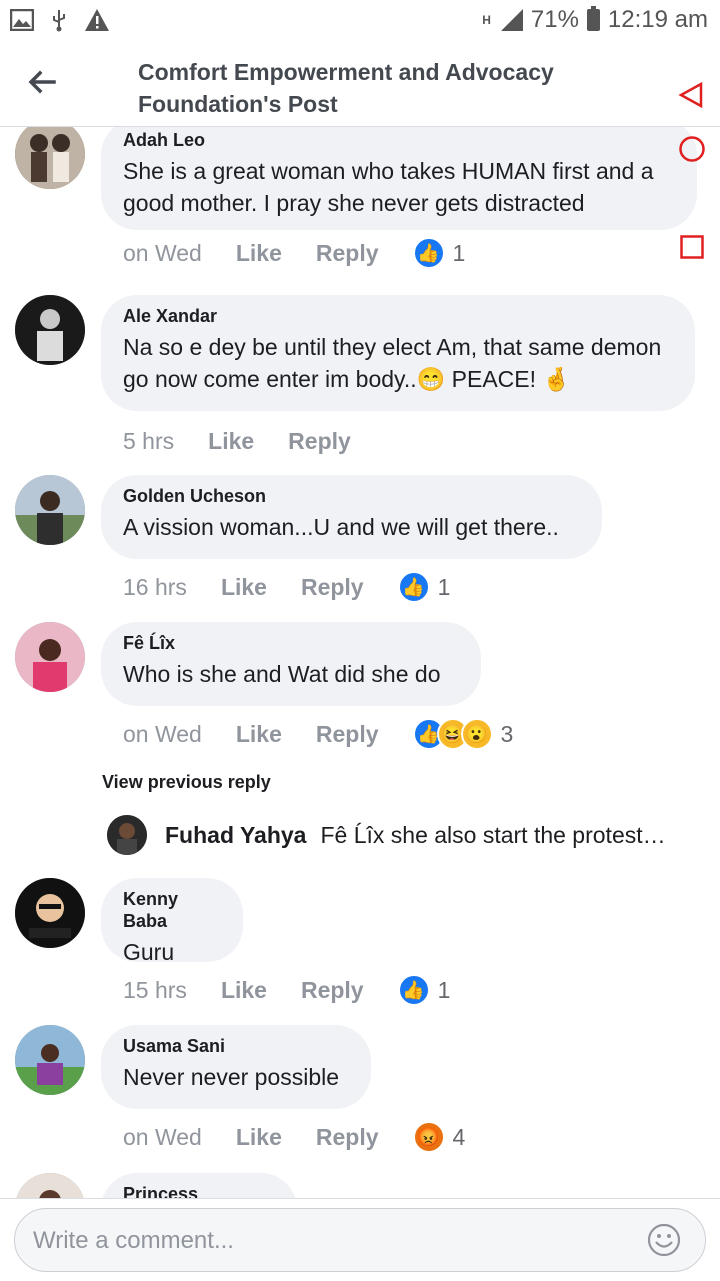  Describe the element at coordinates (476, 734) in the screenshot. I see `wow-reaction-icon: 😮` at that location.